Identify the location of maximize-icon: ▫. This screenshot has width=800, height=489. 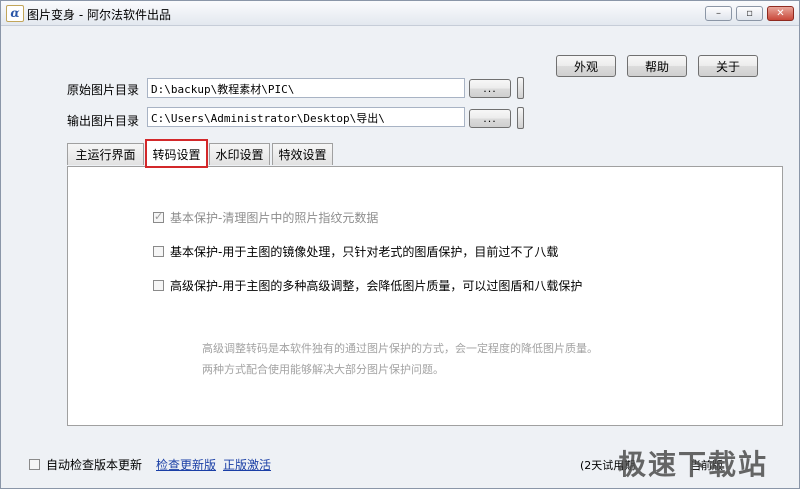
(749, 13).